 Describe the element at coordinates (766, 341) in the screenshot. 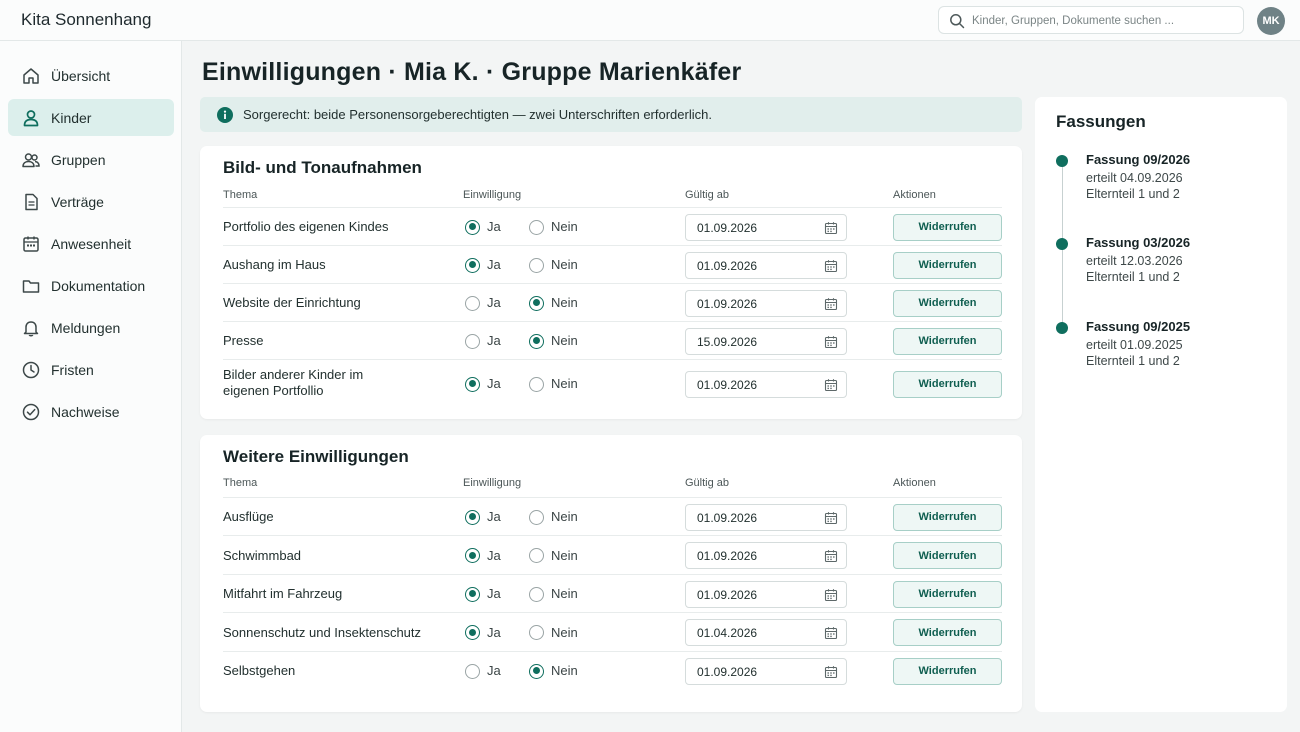

I see `valid-from-date-field: 15.09.2026` at that location.